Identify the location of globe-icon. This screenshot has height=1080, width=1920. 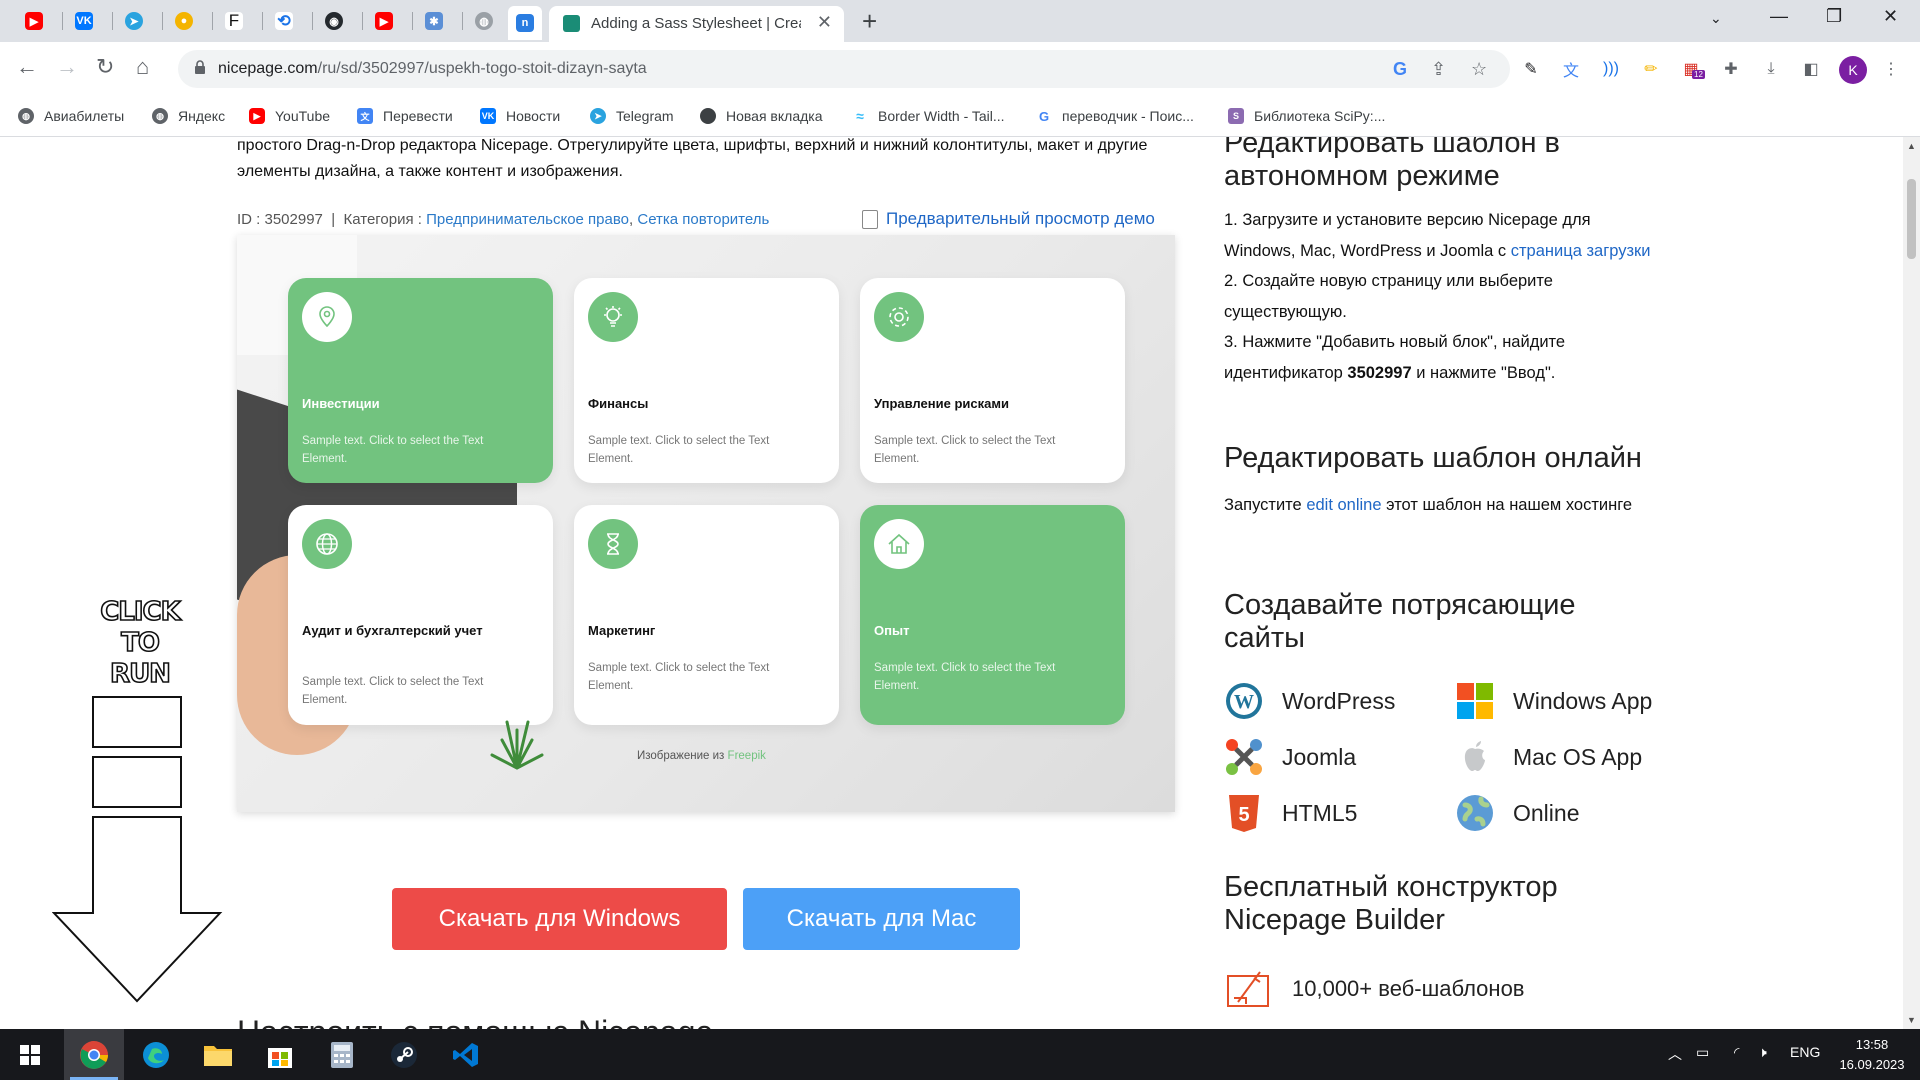
(327, 544).